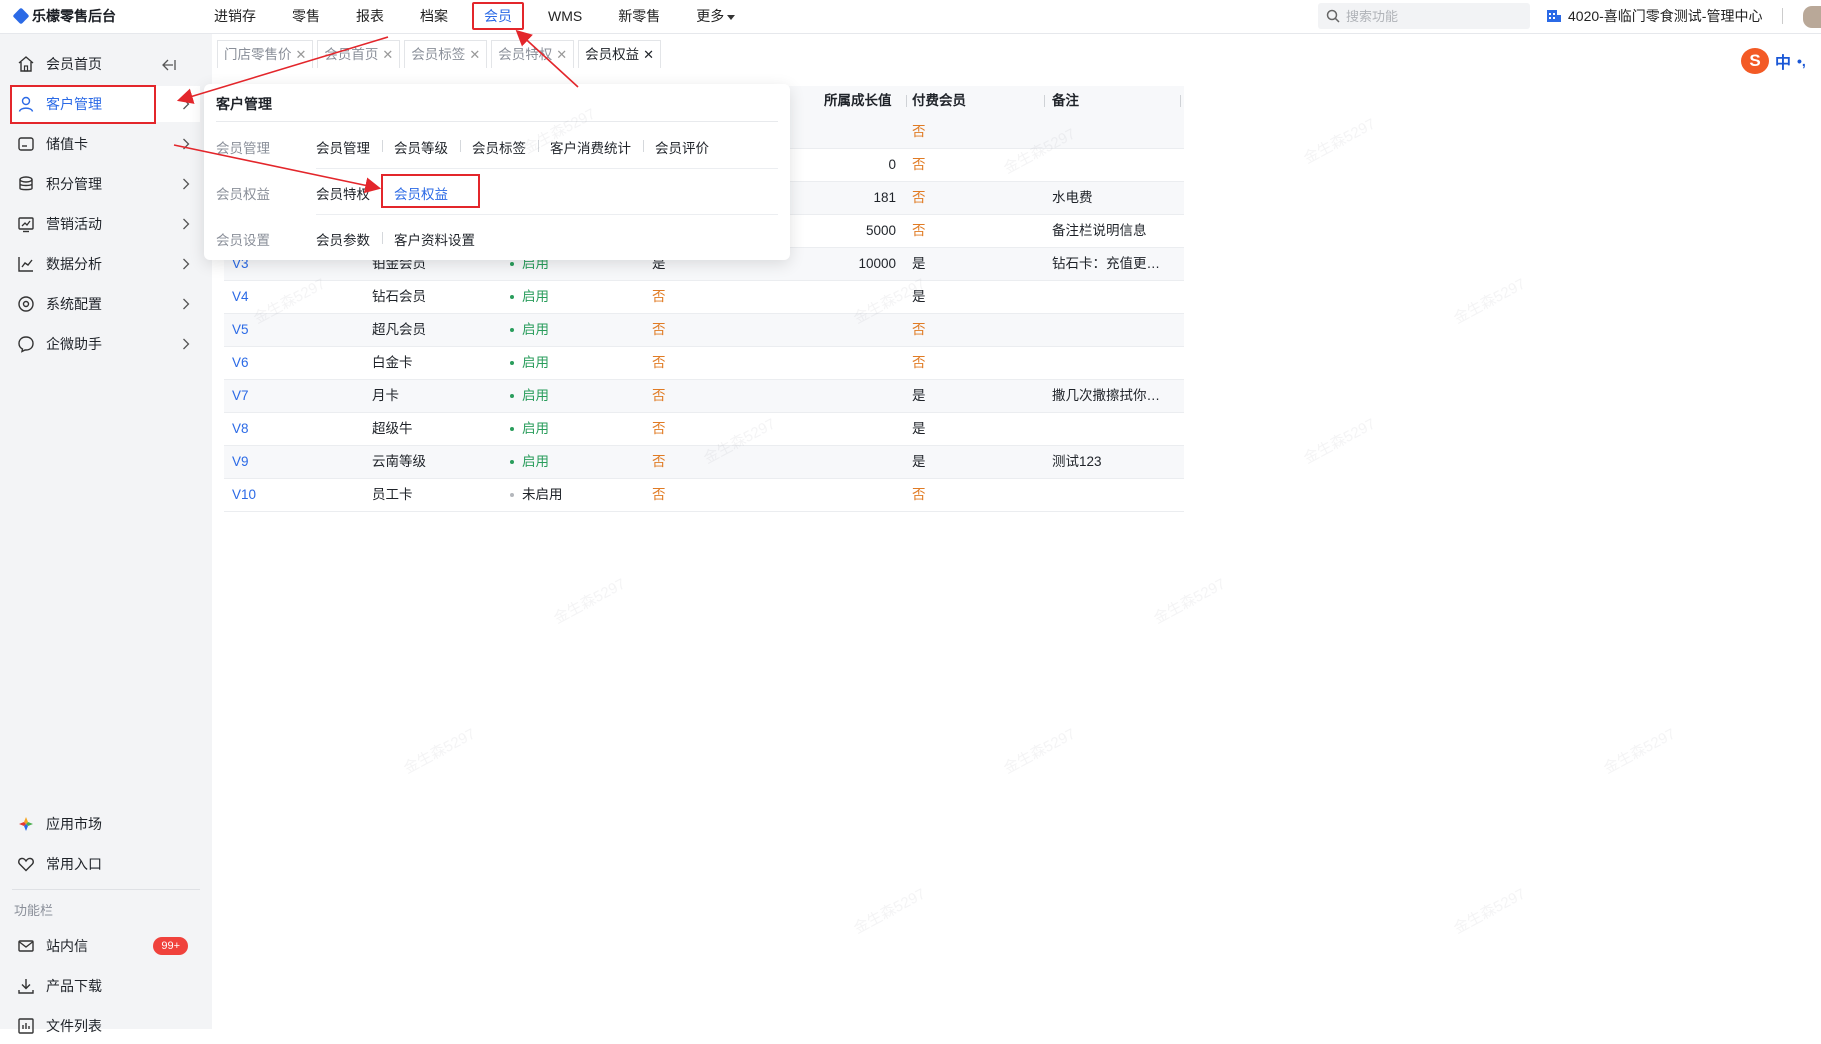  I want to click on ime-toolbar: S 中 •,, so click(1773, 61).